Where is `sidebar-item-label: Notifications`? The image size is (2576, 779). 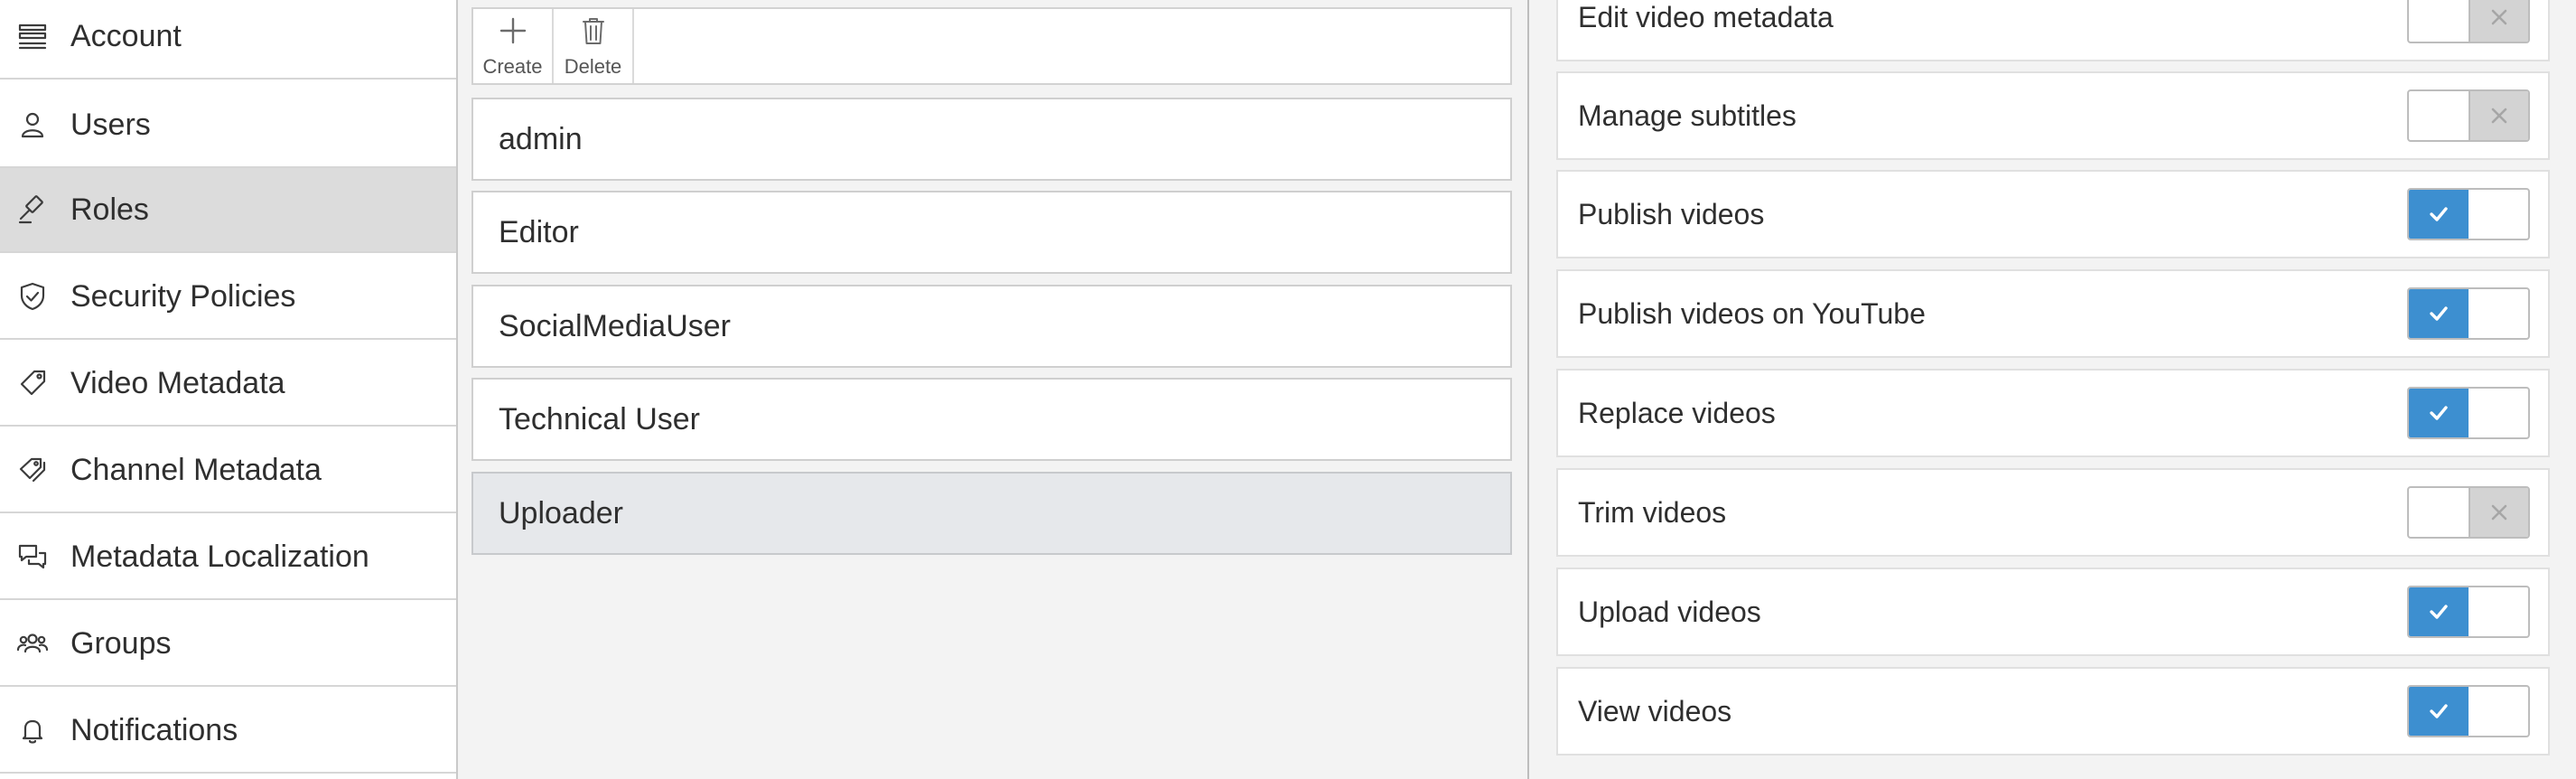
sidebar-item-label: Notifications is located at coordinates (154, 729).